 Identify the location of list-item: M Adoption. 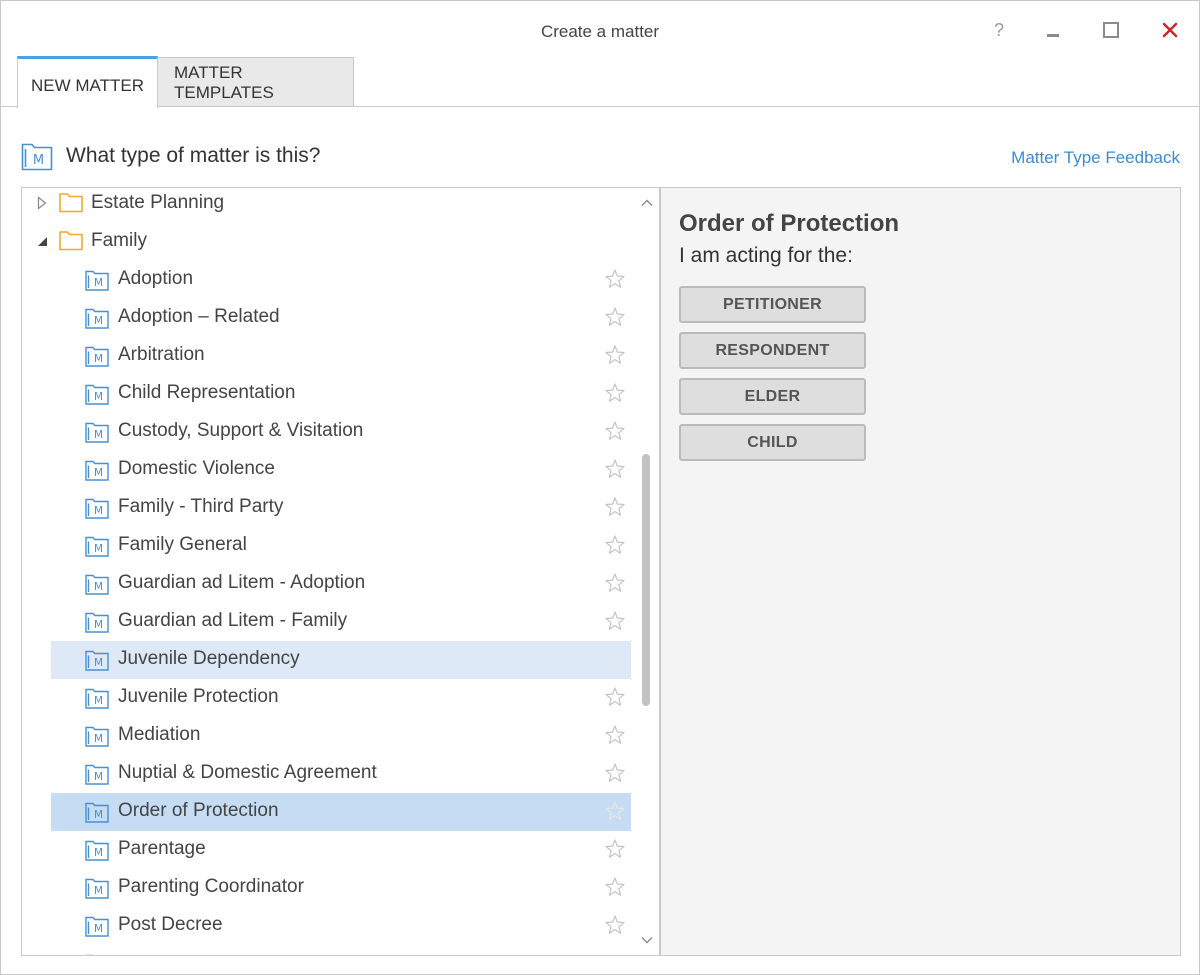
(341, 280).